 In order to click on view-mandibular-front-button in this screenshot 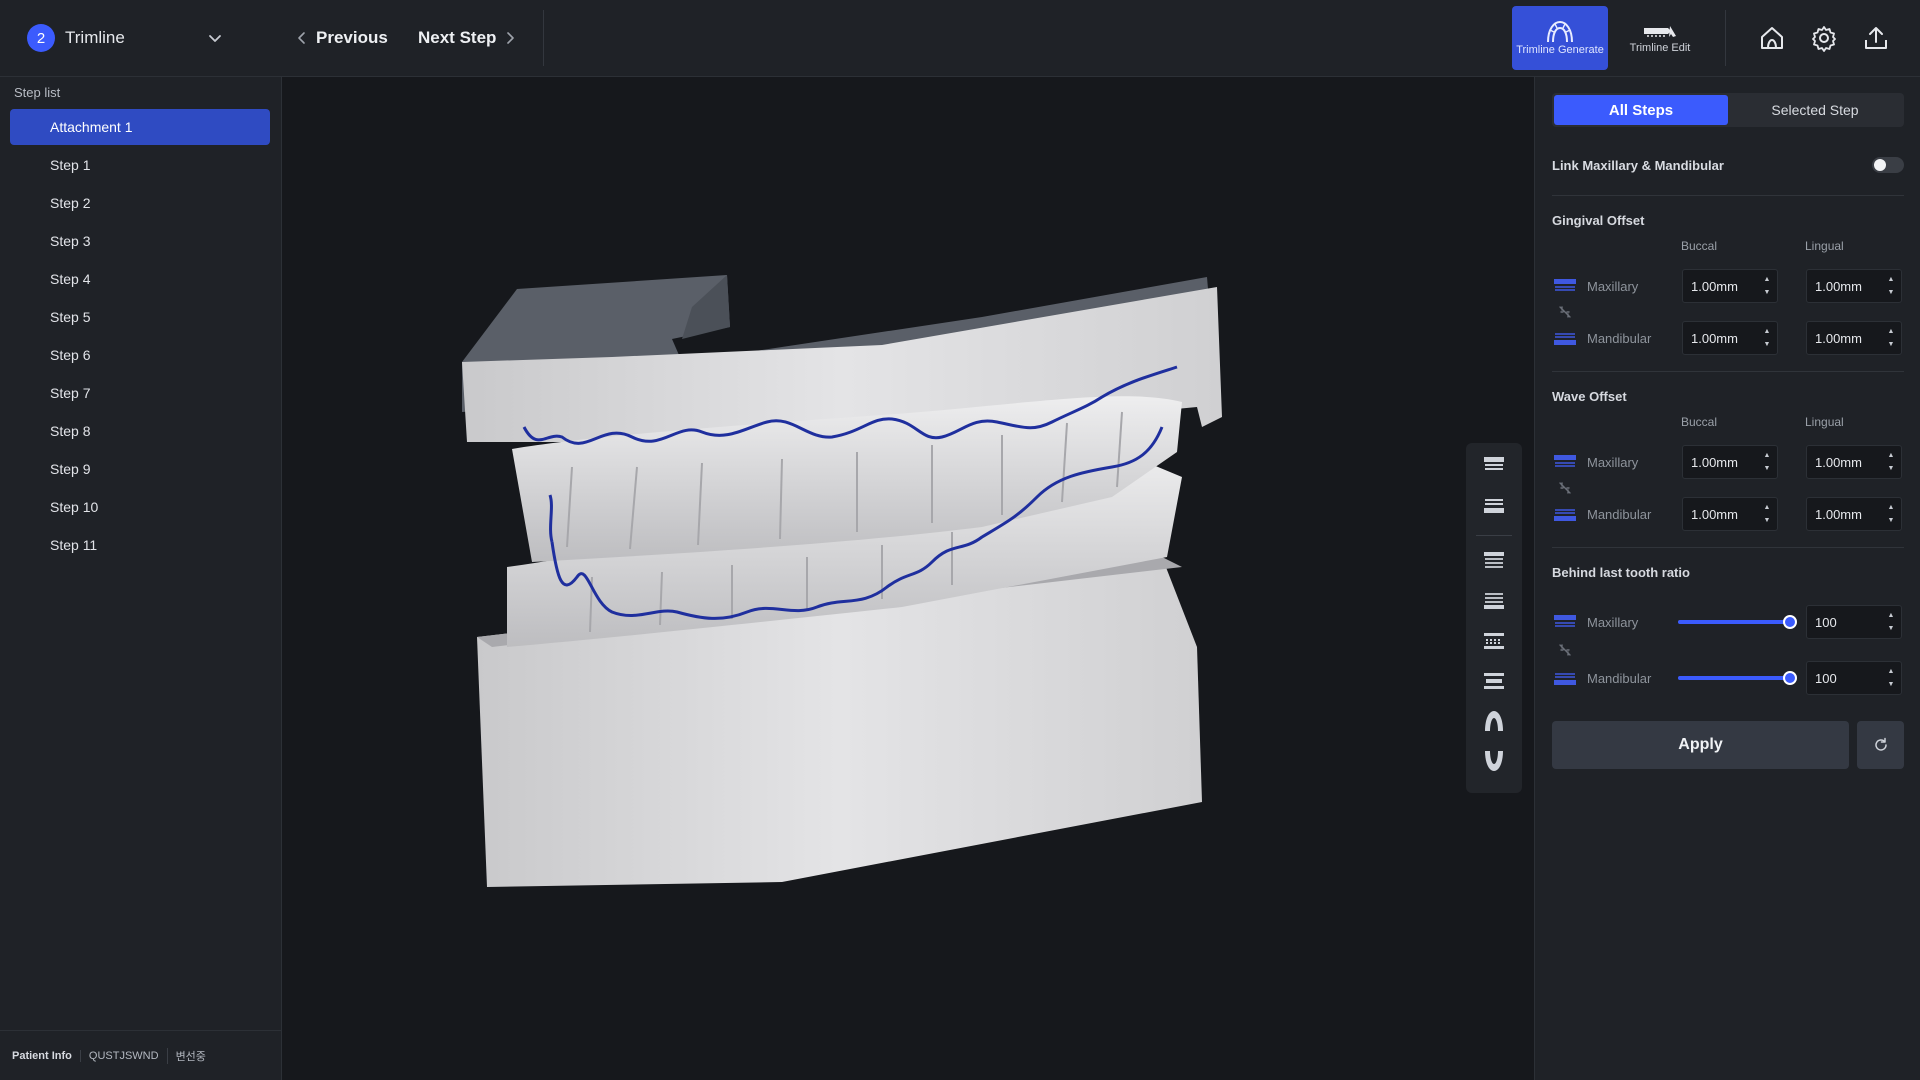, I will do `click(1494, 505)`.